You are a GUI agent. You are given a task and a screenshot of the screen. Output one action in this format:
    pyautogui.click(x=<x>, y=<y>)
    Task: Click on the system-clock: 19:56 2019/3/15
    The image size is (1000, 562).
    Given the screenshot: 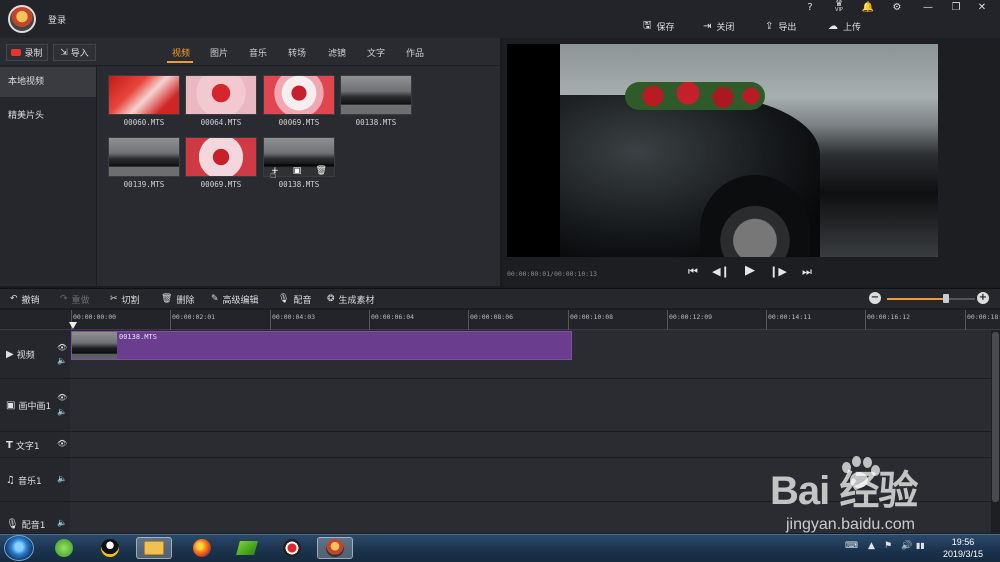 What is the action you would take?
    pyautogui.click(x=963, y=548)
    